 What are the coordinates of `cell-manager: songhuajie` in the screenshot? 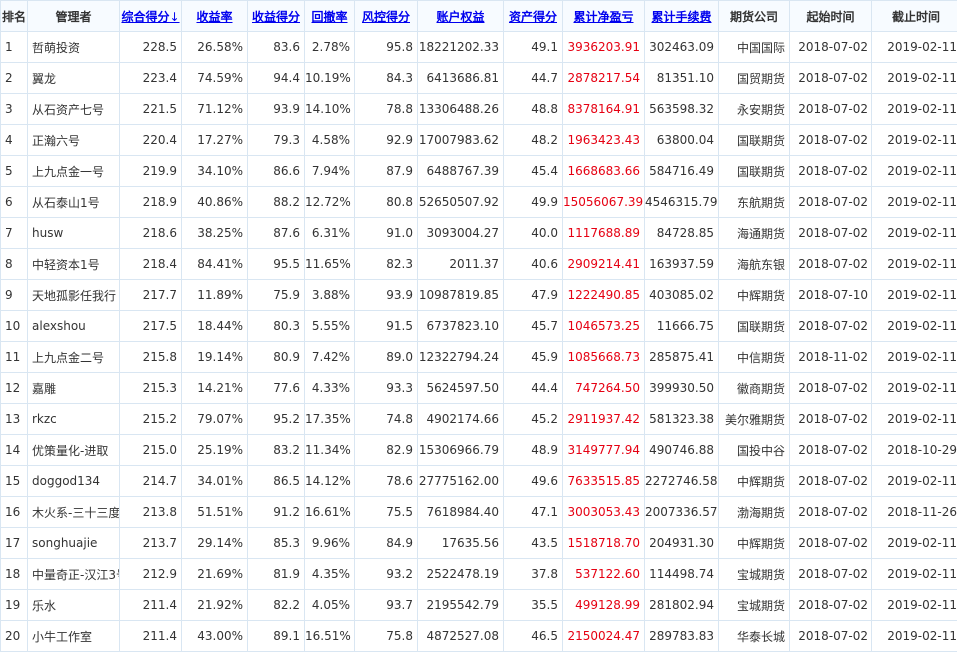 It's located at (74, 543).